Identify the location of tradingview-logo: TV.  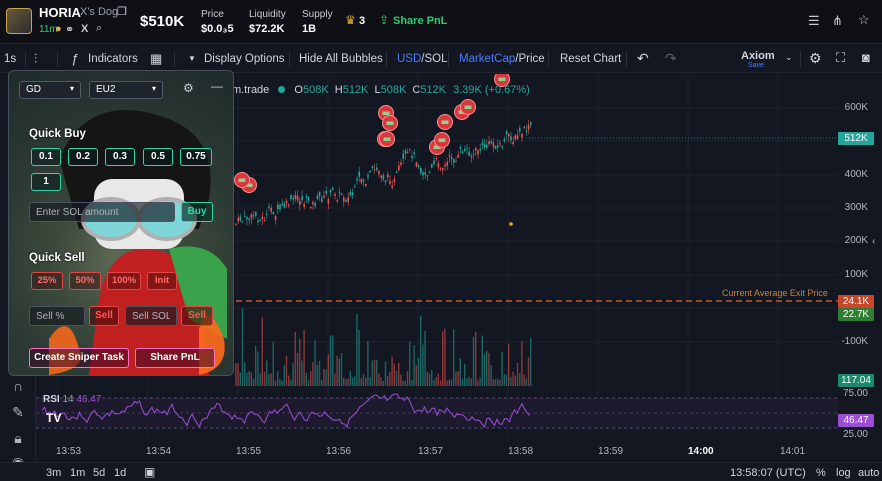
(58, 419).